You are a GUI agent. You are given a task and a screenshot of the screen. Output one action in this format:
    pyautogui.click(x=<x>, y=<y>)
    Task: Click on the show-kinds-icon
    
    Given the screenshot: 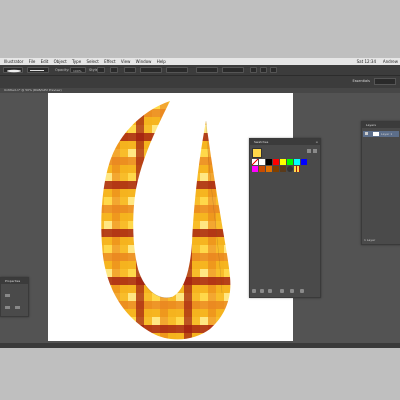 What is the action you would take?
    pyautogui.click(x=262, y=291)
    